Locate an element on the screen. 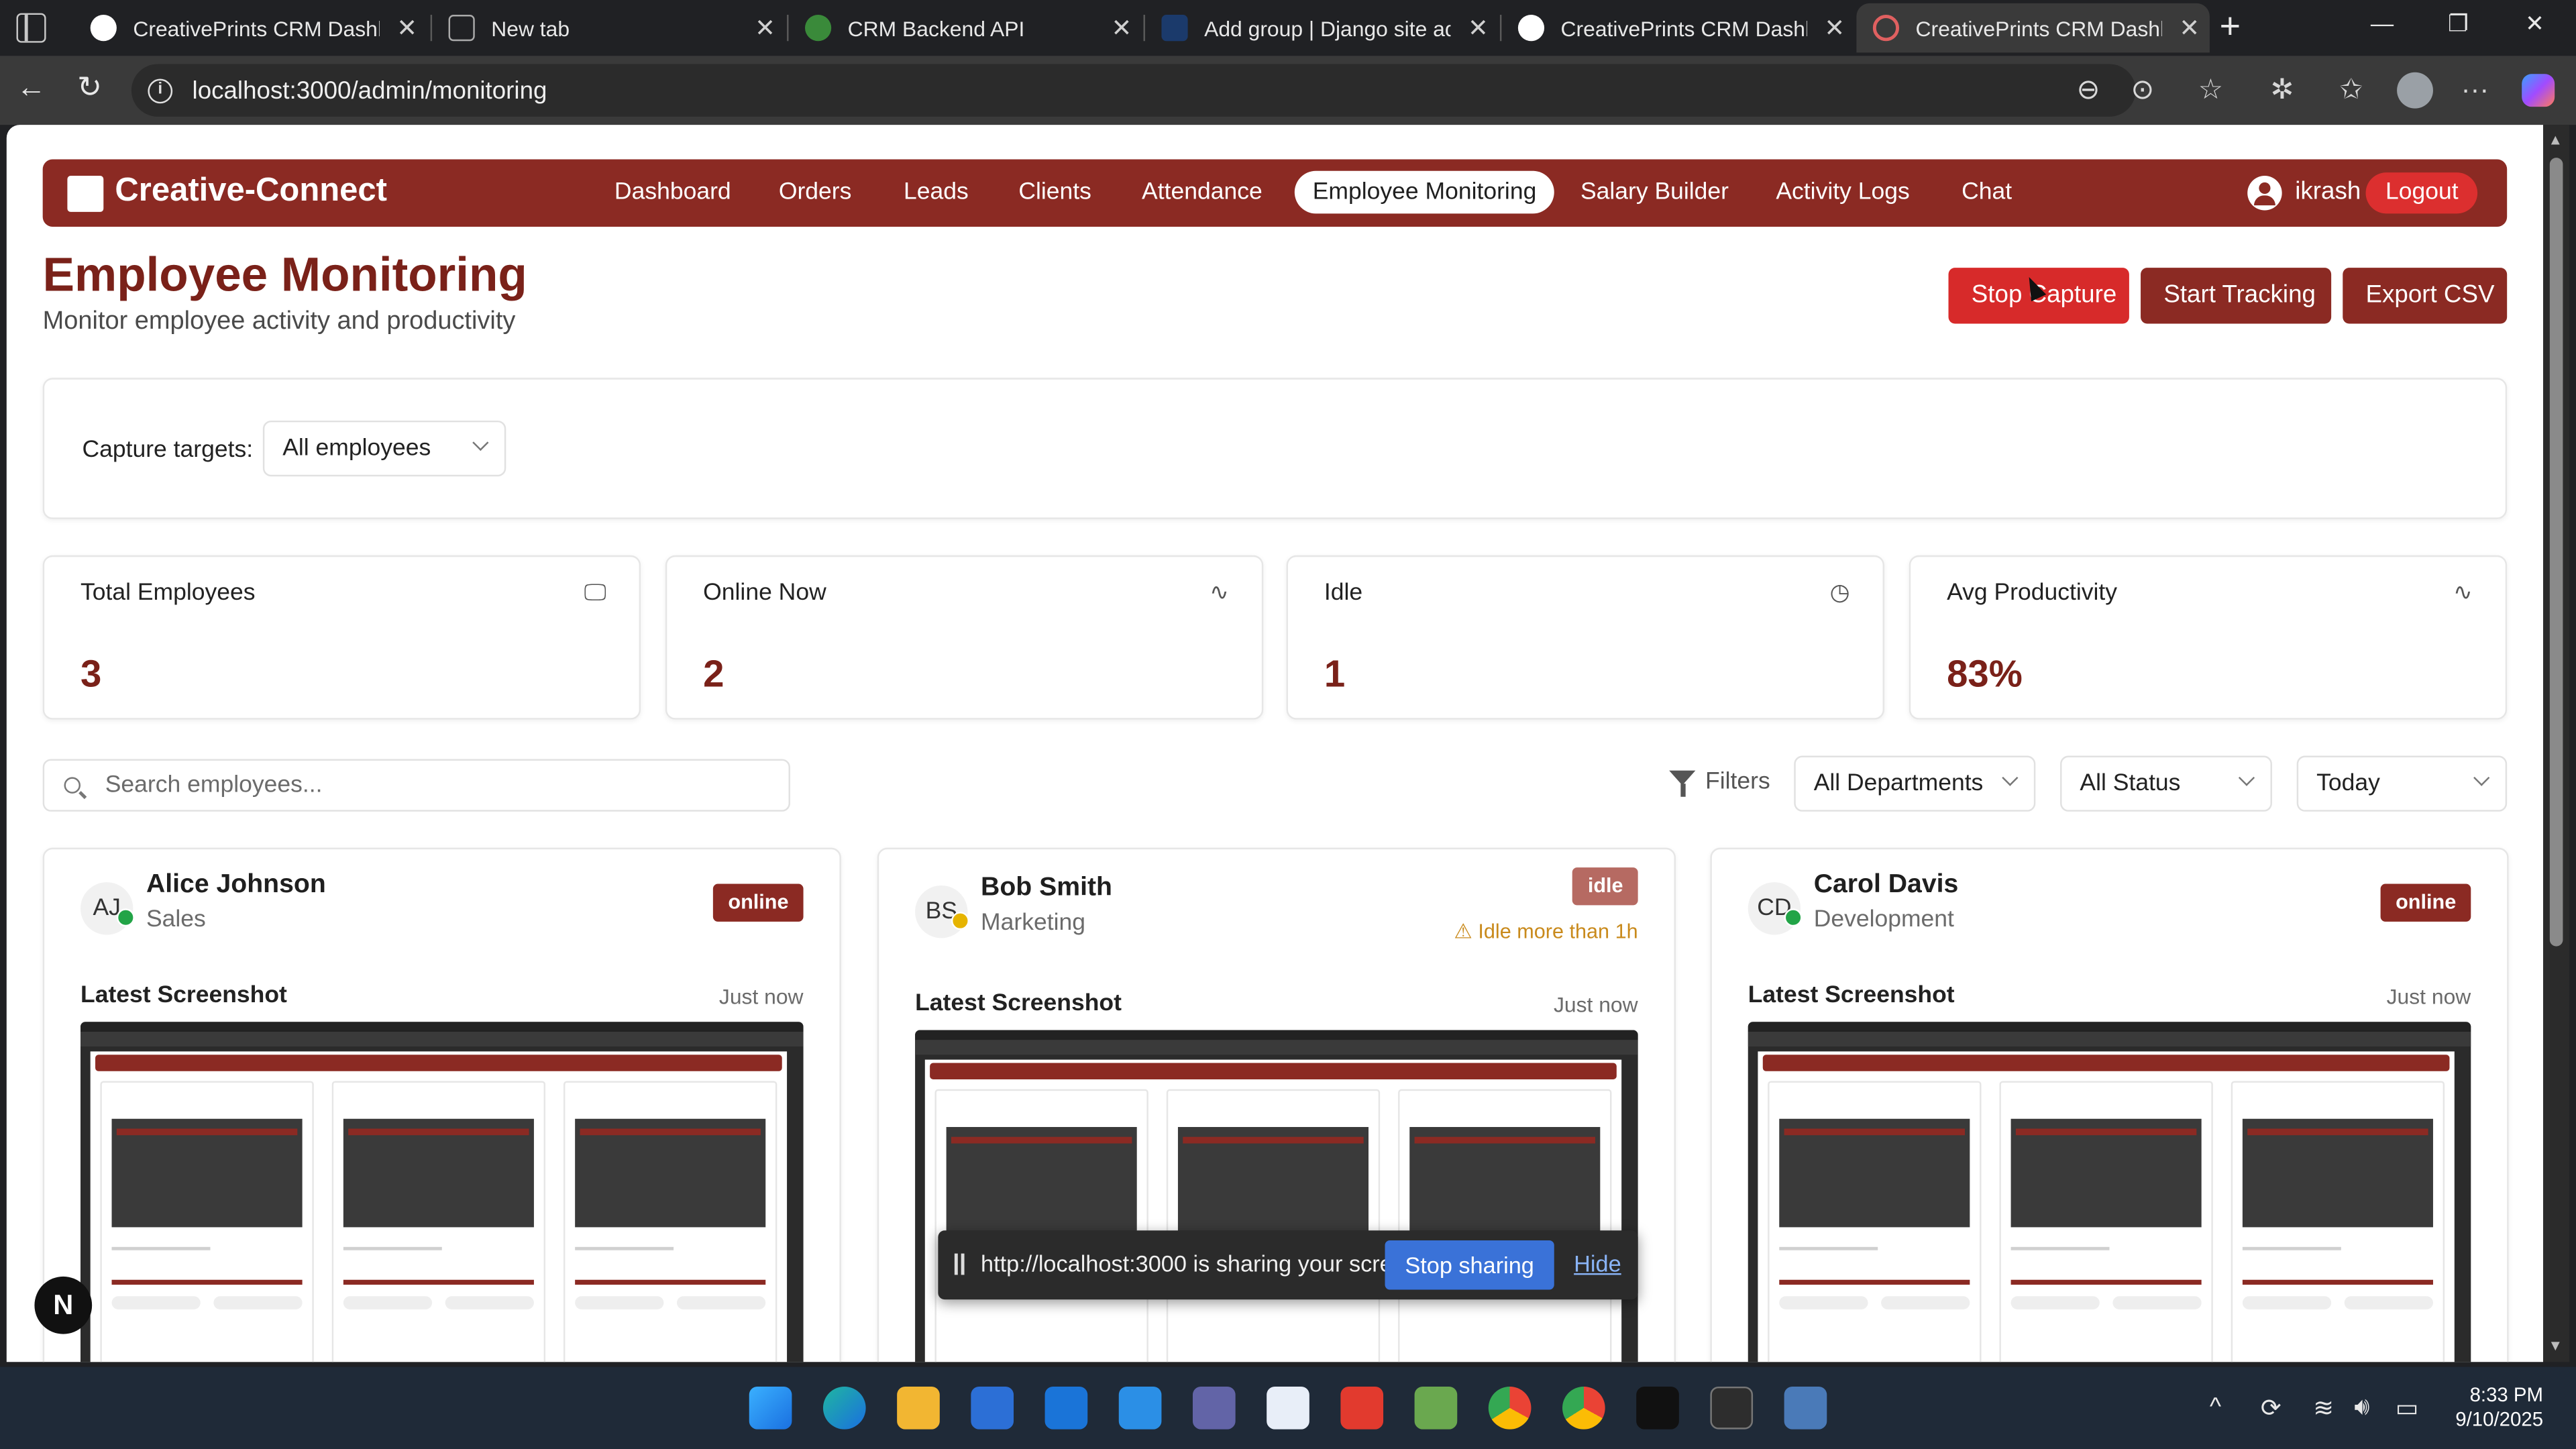 This screenshot has height=1449, width=2576. system-clock: 8:33 PM 9/10/2025 is located at coordinates (2497, 1407).